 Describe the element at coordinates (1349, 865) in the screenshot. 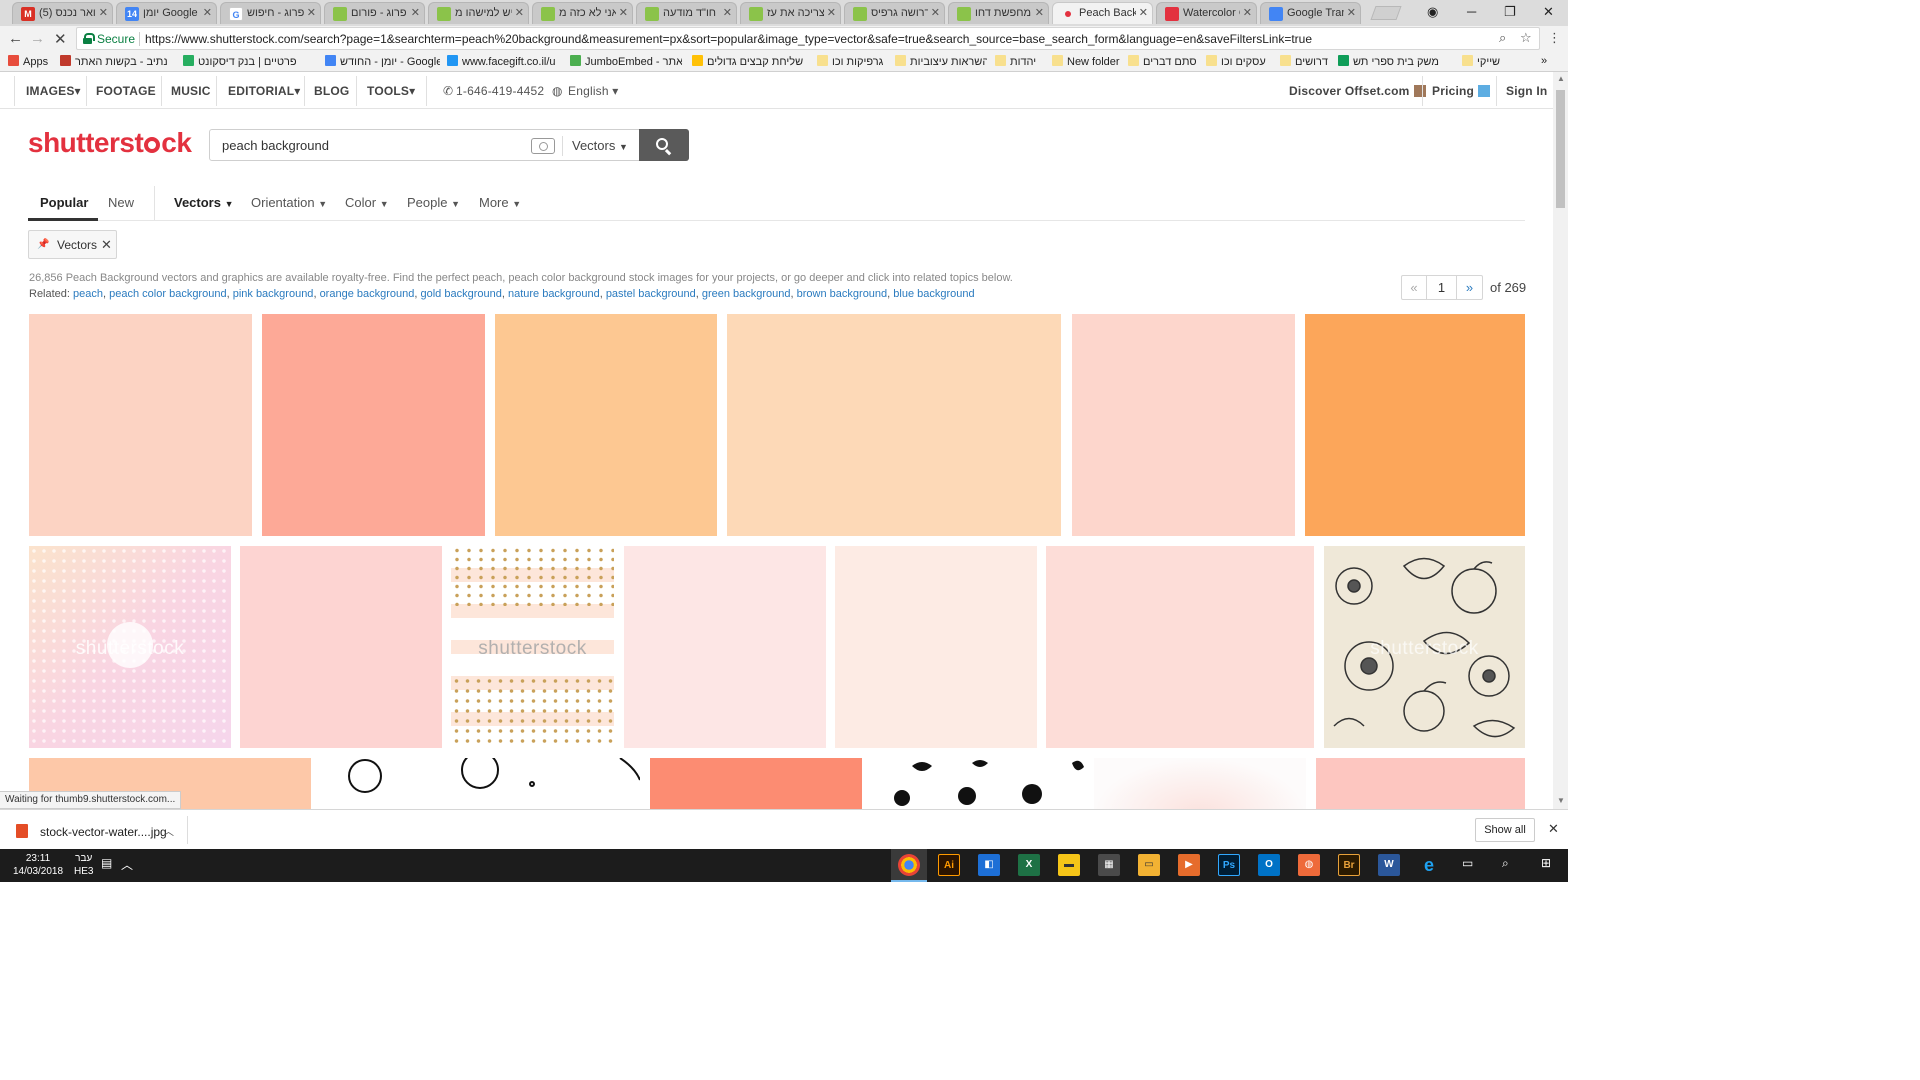

I see `bridge-icon: Br` at that location.